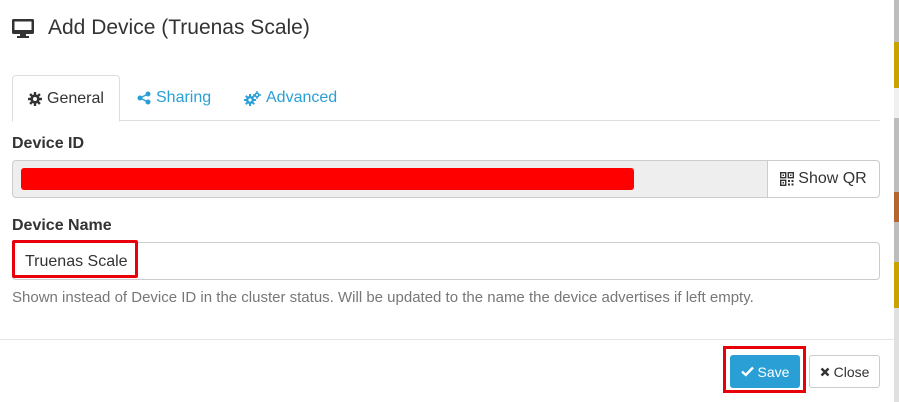 This screenshot has height=402, width=899. I want to click on gear-icon, so click(35, 98).